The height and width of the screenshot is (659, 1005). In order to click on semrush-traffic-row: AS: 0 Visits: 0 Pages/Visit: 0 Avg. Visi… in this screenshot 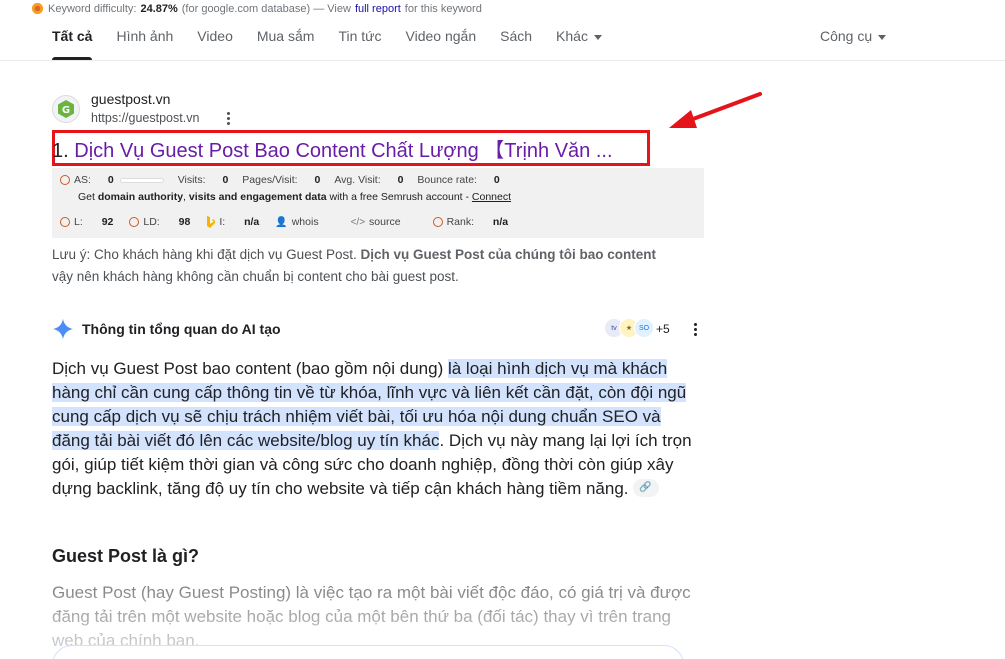, I will do `click(287, 180)`.